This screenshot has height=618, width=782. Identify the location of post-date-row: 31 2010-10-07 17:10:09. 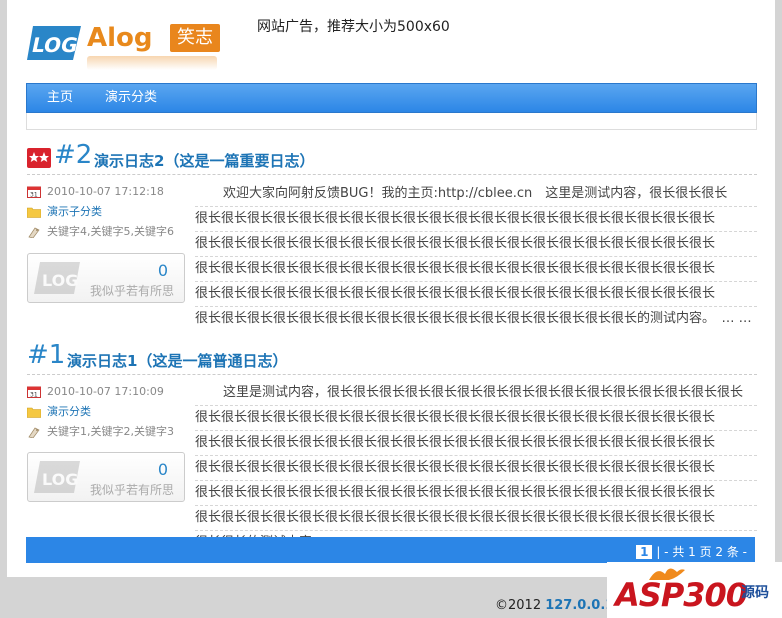
(95, 392).